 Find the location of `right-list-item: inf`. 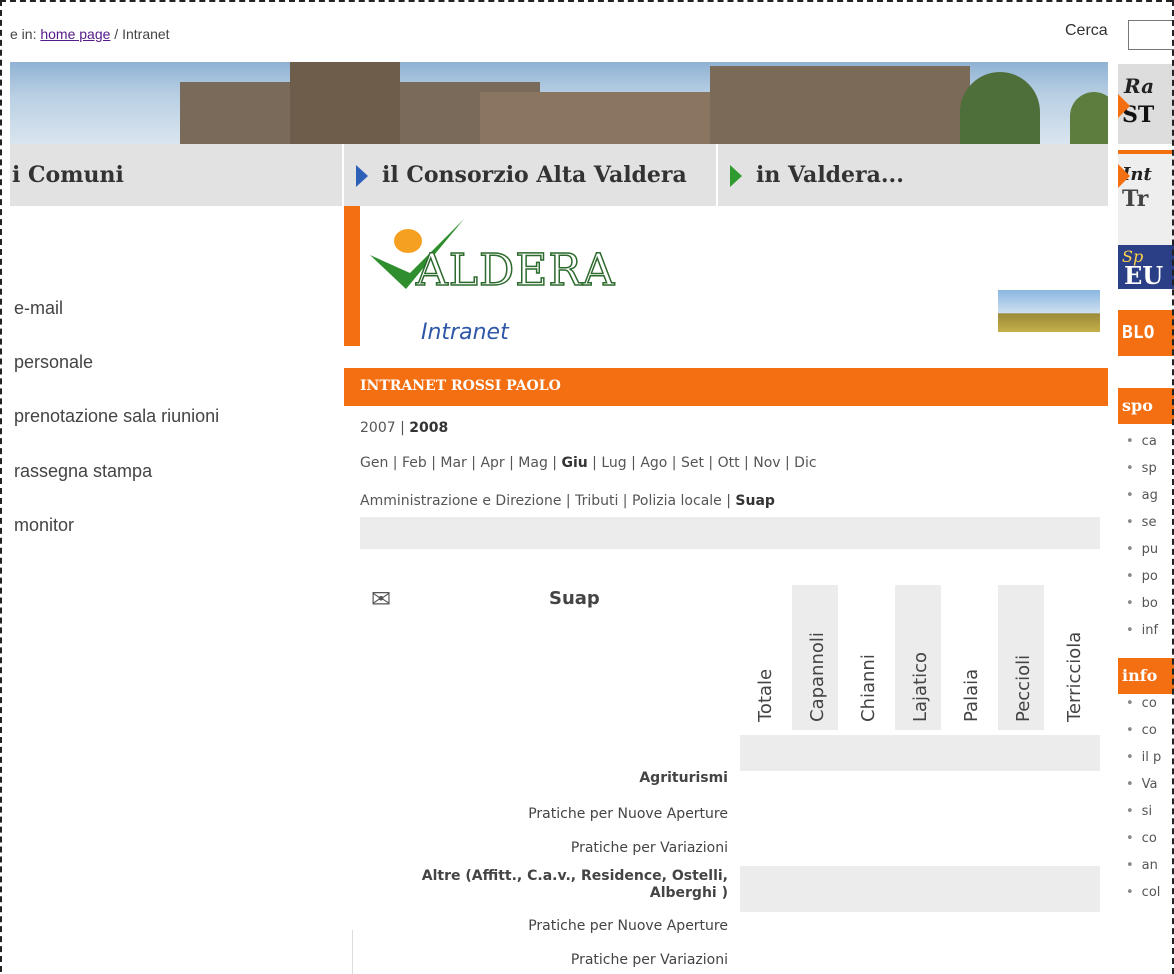

right-list-item: inf is located at coordinates (1142, 630).